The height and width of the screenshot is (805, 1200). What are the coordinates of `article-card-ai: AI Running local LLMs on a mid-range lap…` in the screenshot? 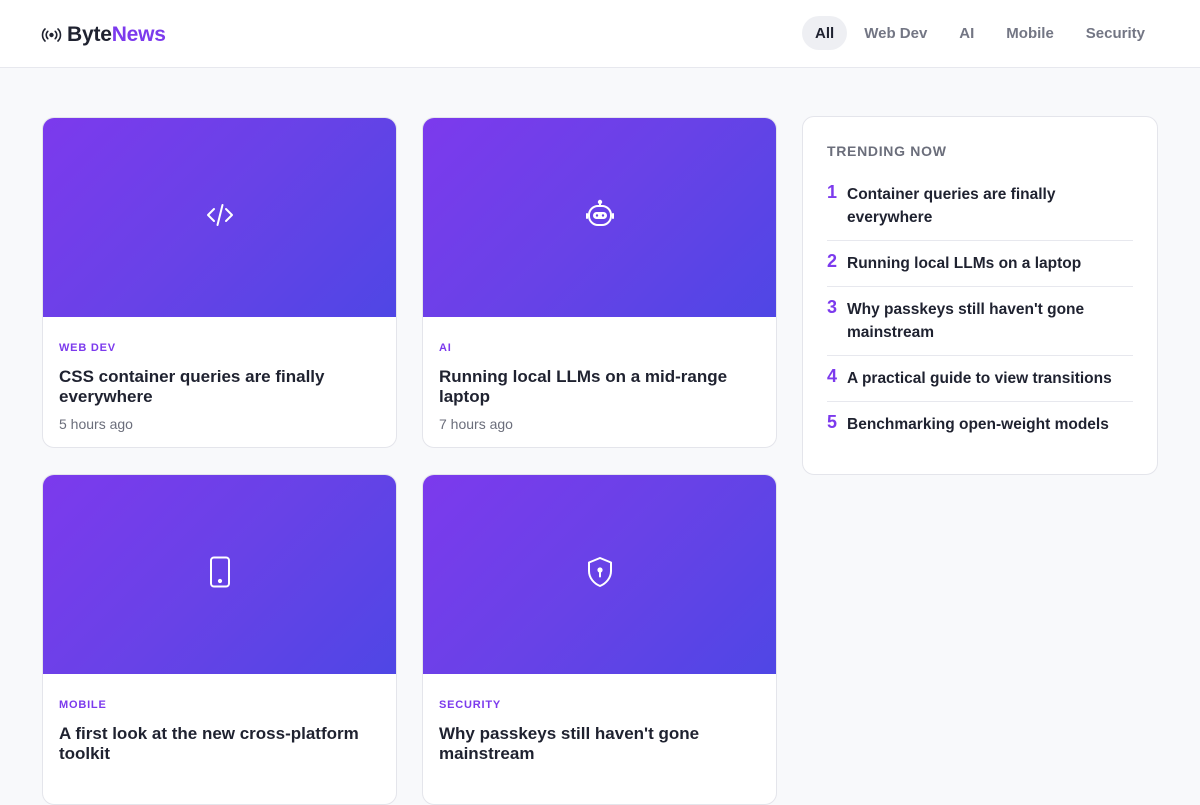 It's located at (599, 282).